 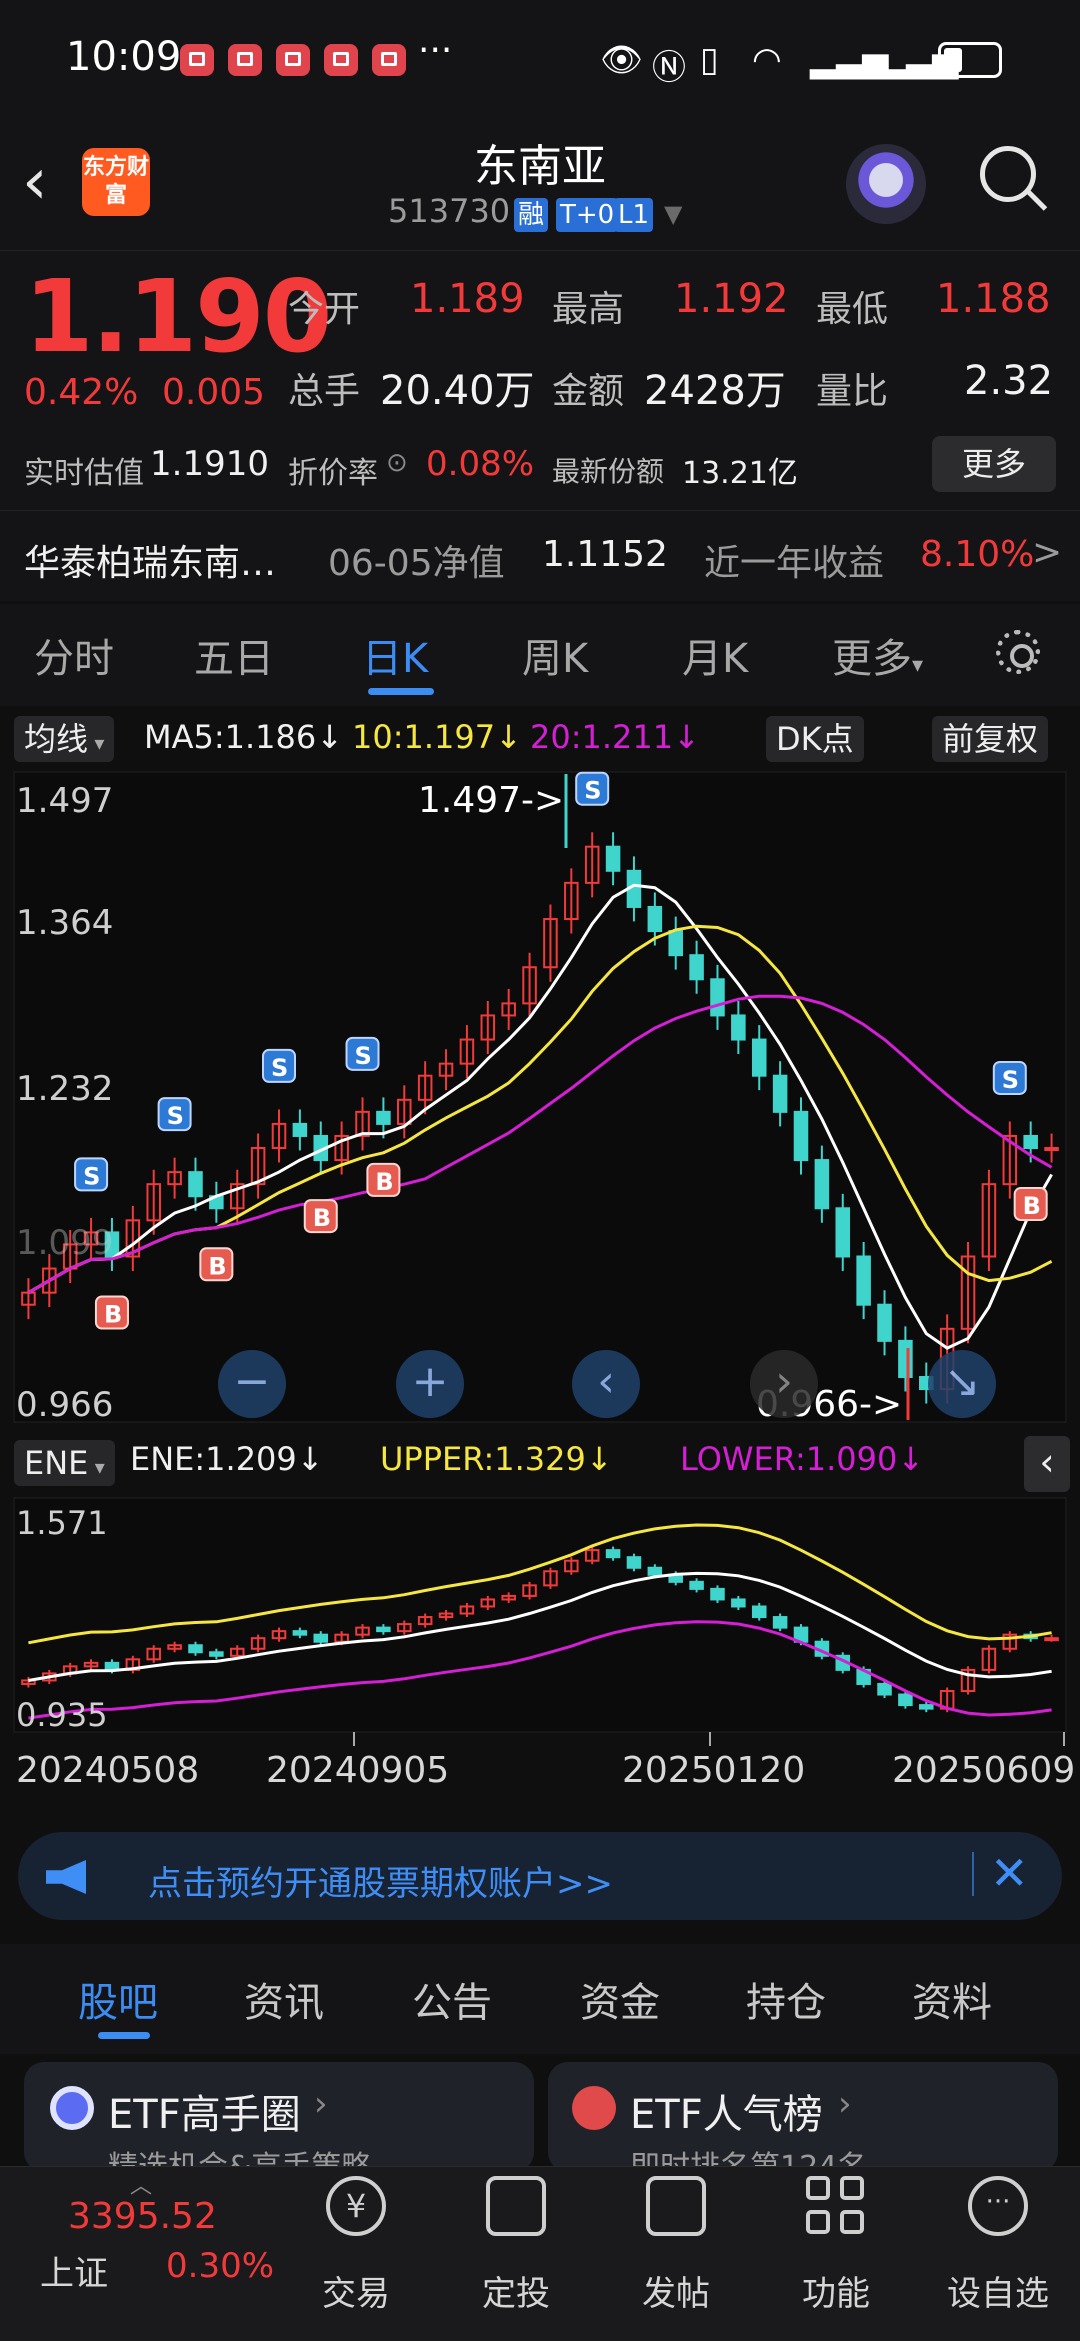 What do you see at coordinates (622, 60) in the screenshot?
I see `eye-icon: 👁` at bounding box center [622, 60].